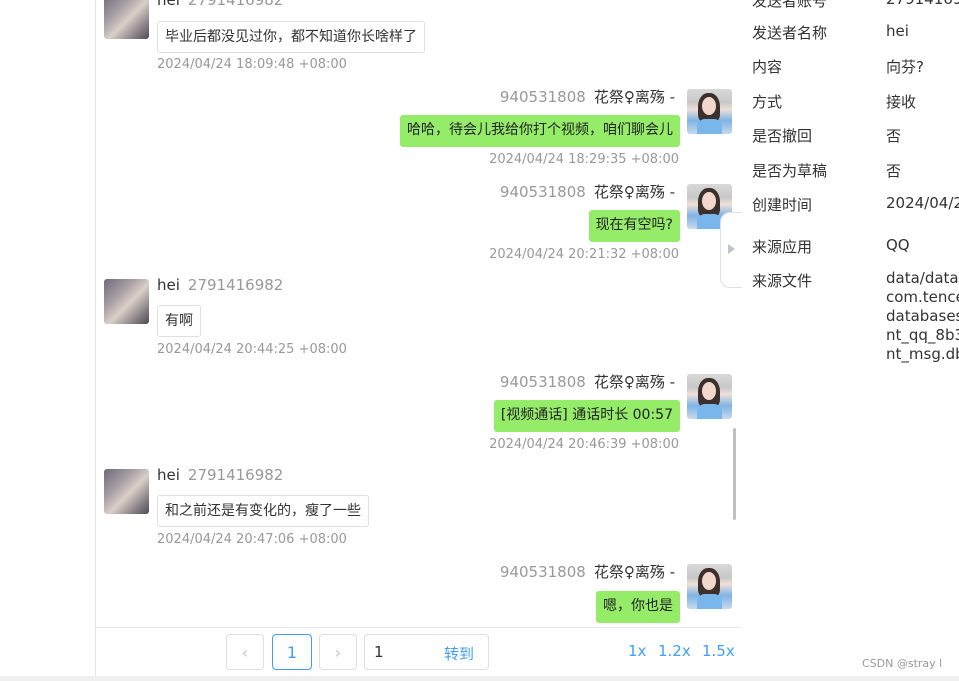 This screenshot has height=681, width=959. What do you see at coordinates (263, 511) in the screenshot?
I see `message-bubble-incoming: 和之前还是有变化的，瘦了一些` at bounding box center [263, 511].